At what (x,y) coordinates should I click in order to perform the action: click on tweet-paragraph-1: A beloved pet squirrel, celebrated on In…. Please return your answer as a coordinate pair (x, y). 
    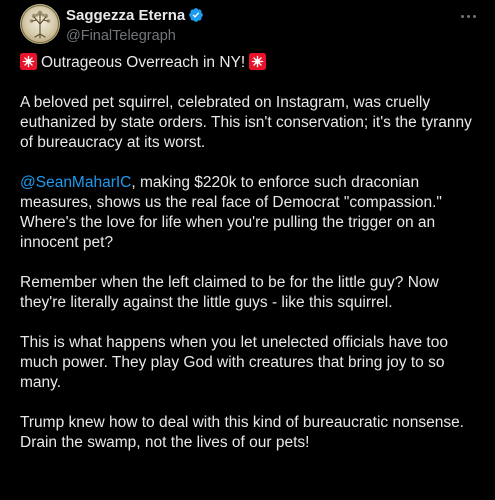
    Looking at the image, I should click on (246, 122).